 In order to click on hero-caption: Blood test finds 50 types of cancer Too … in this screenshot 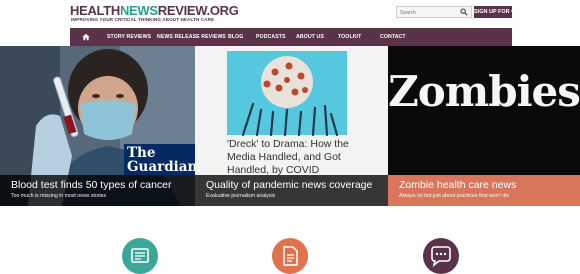, I will do `click(97, 190)`.